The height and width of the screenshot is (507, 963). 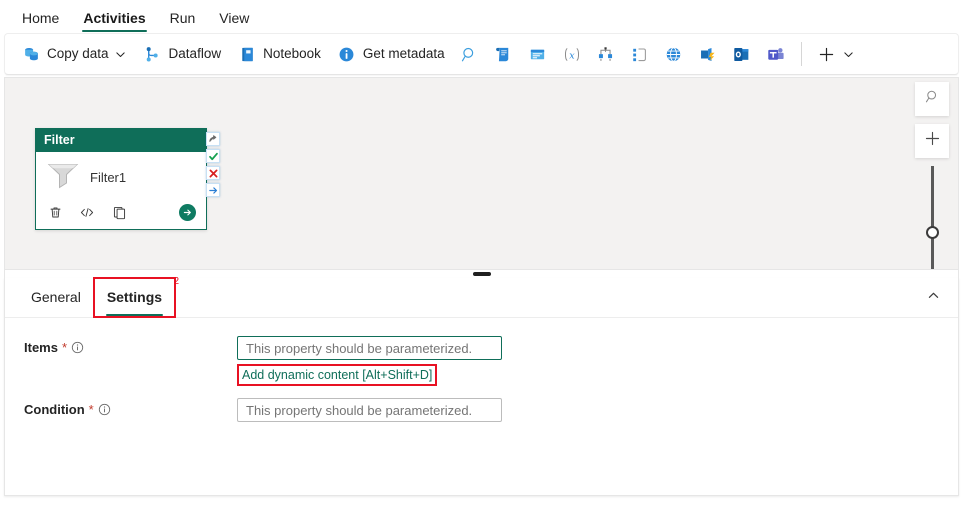 I want to click on get-metadata-label: Get metadata, so click(x=403, y=54).